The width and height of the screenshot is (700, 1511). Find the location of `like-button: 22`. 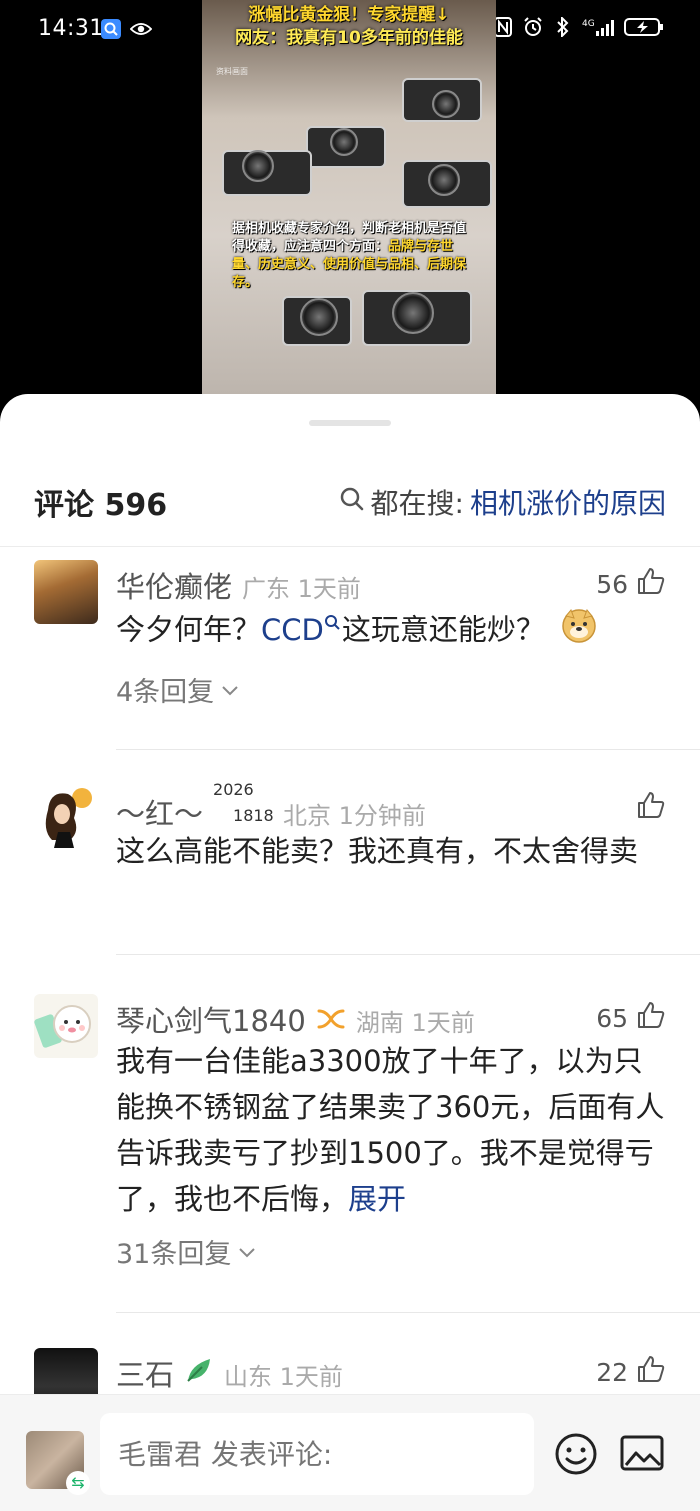

like-button: 22 is located at coordinates (631, 1372).